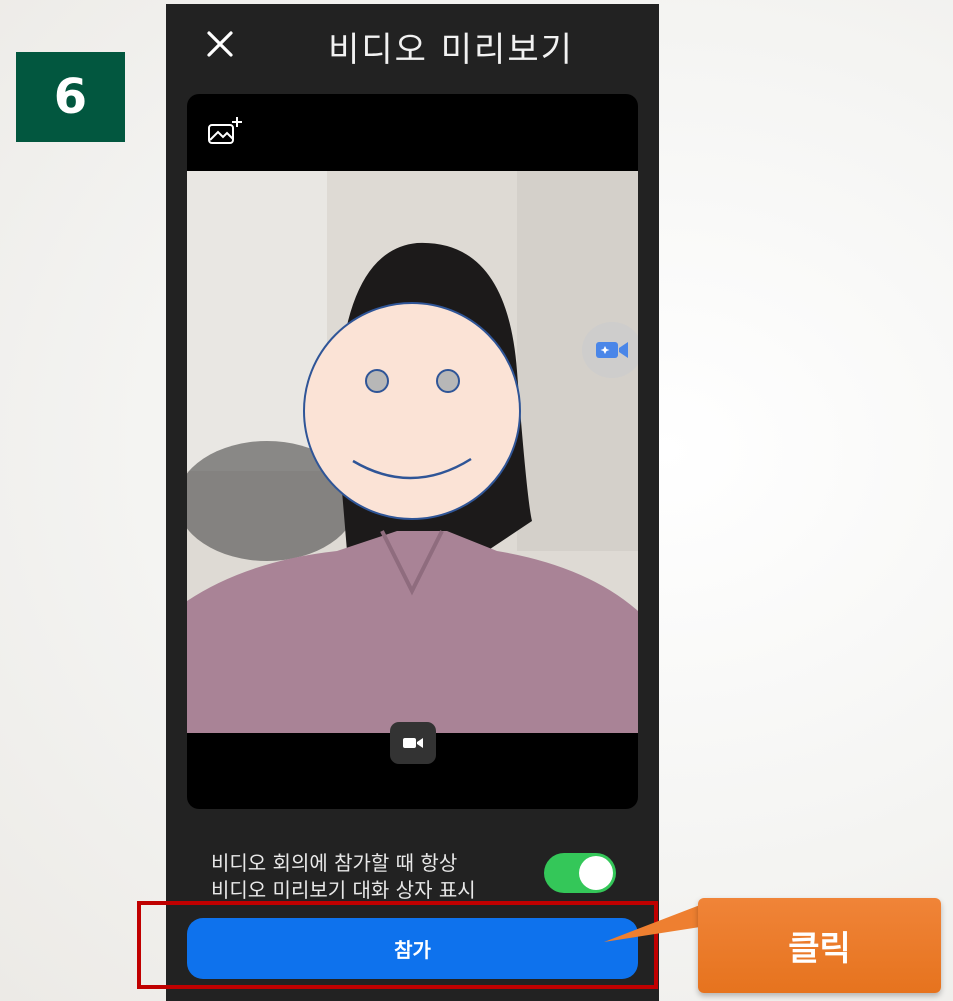  Describe the element at coordinates (451, 50) in the screenshot. I see `page-title: 비디오 미리보기` at that location.